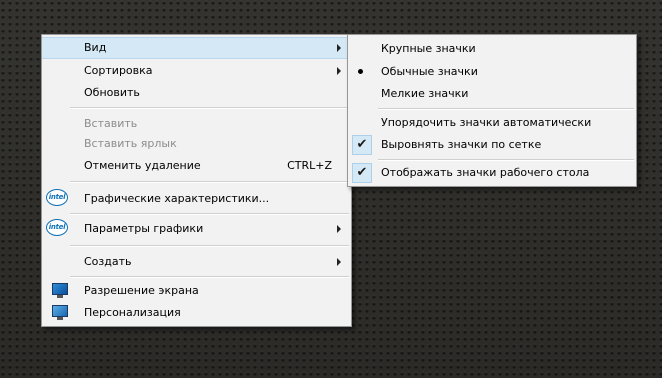  Describe the element at coordinates (485, 172) in the screenshot. I see `submenu-item-show-desktop-icons-label: Отображать значки рабочего стола` at that location.